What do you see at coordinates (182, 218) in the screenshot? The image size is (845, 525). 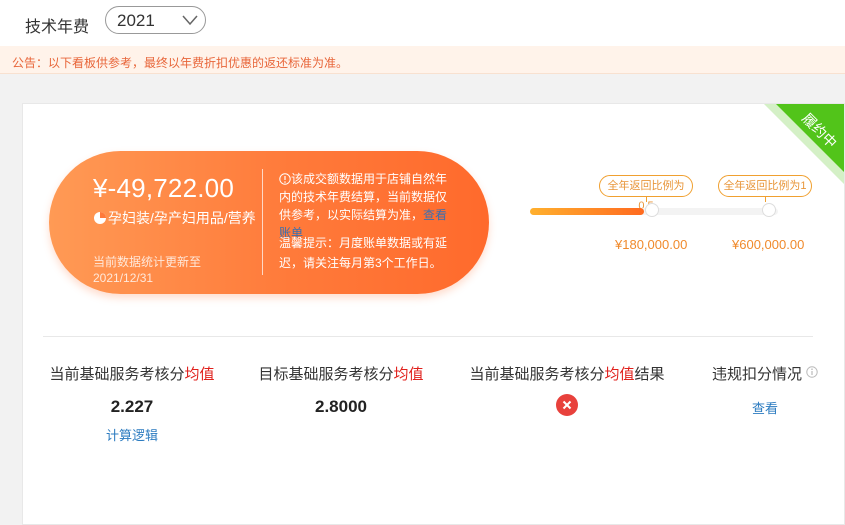 I see `category-text: 孕妇装/孕产妇用品/营养` at bounding box center [182, 218].